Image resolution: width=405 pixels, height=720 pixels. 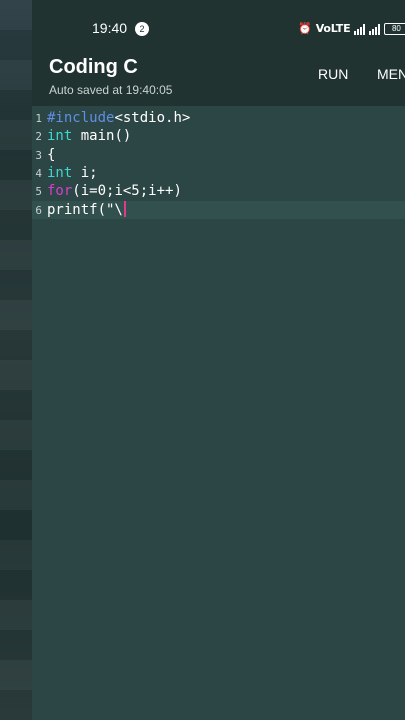 I want to click on code-text: #include<stdio.h>, so click(x=118, y=118).